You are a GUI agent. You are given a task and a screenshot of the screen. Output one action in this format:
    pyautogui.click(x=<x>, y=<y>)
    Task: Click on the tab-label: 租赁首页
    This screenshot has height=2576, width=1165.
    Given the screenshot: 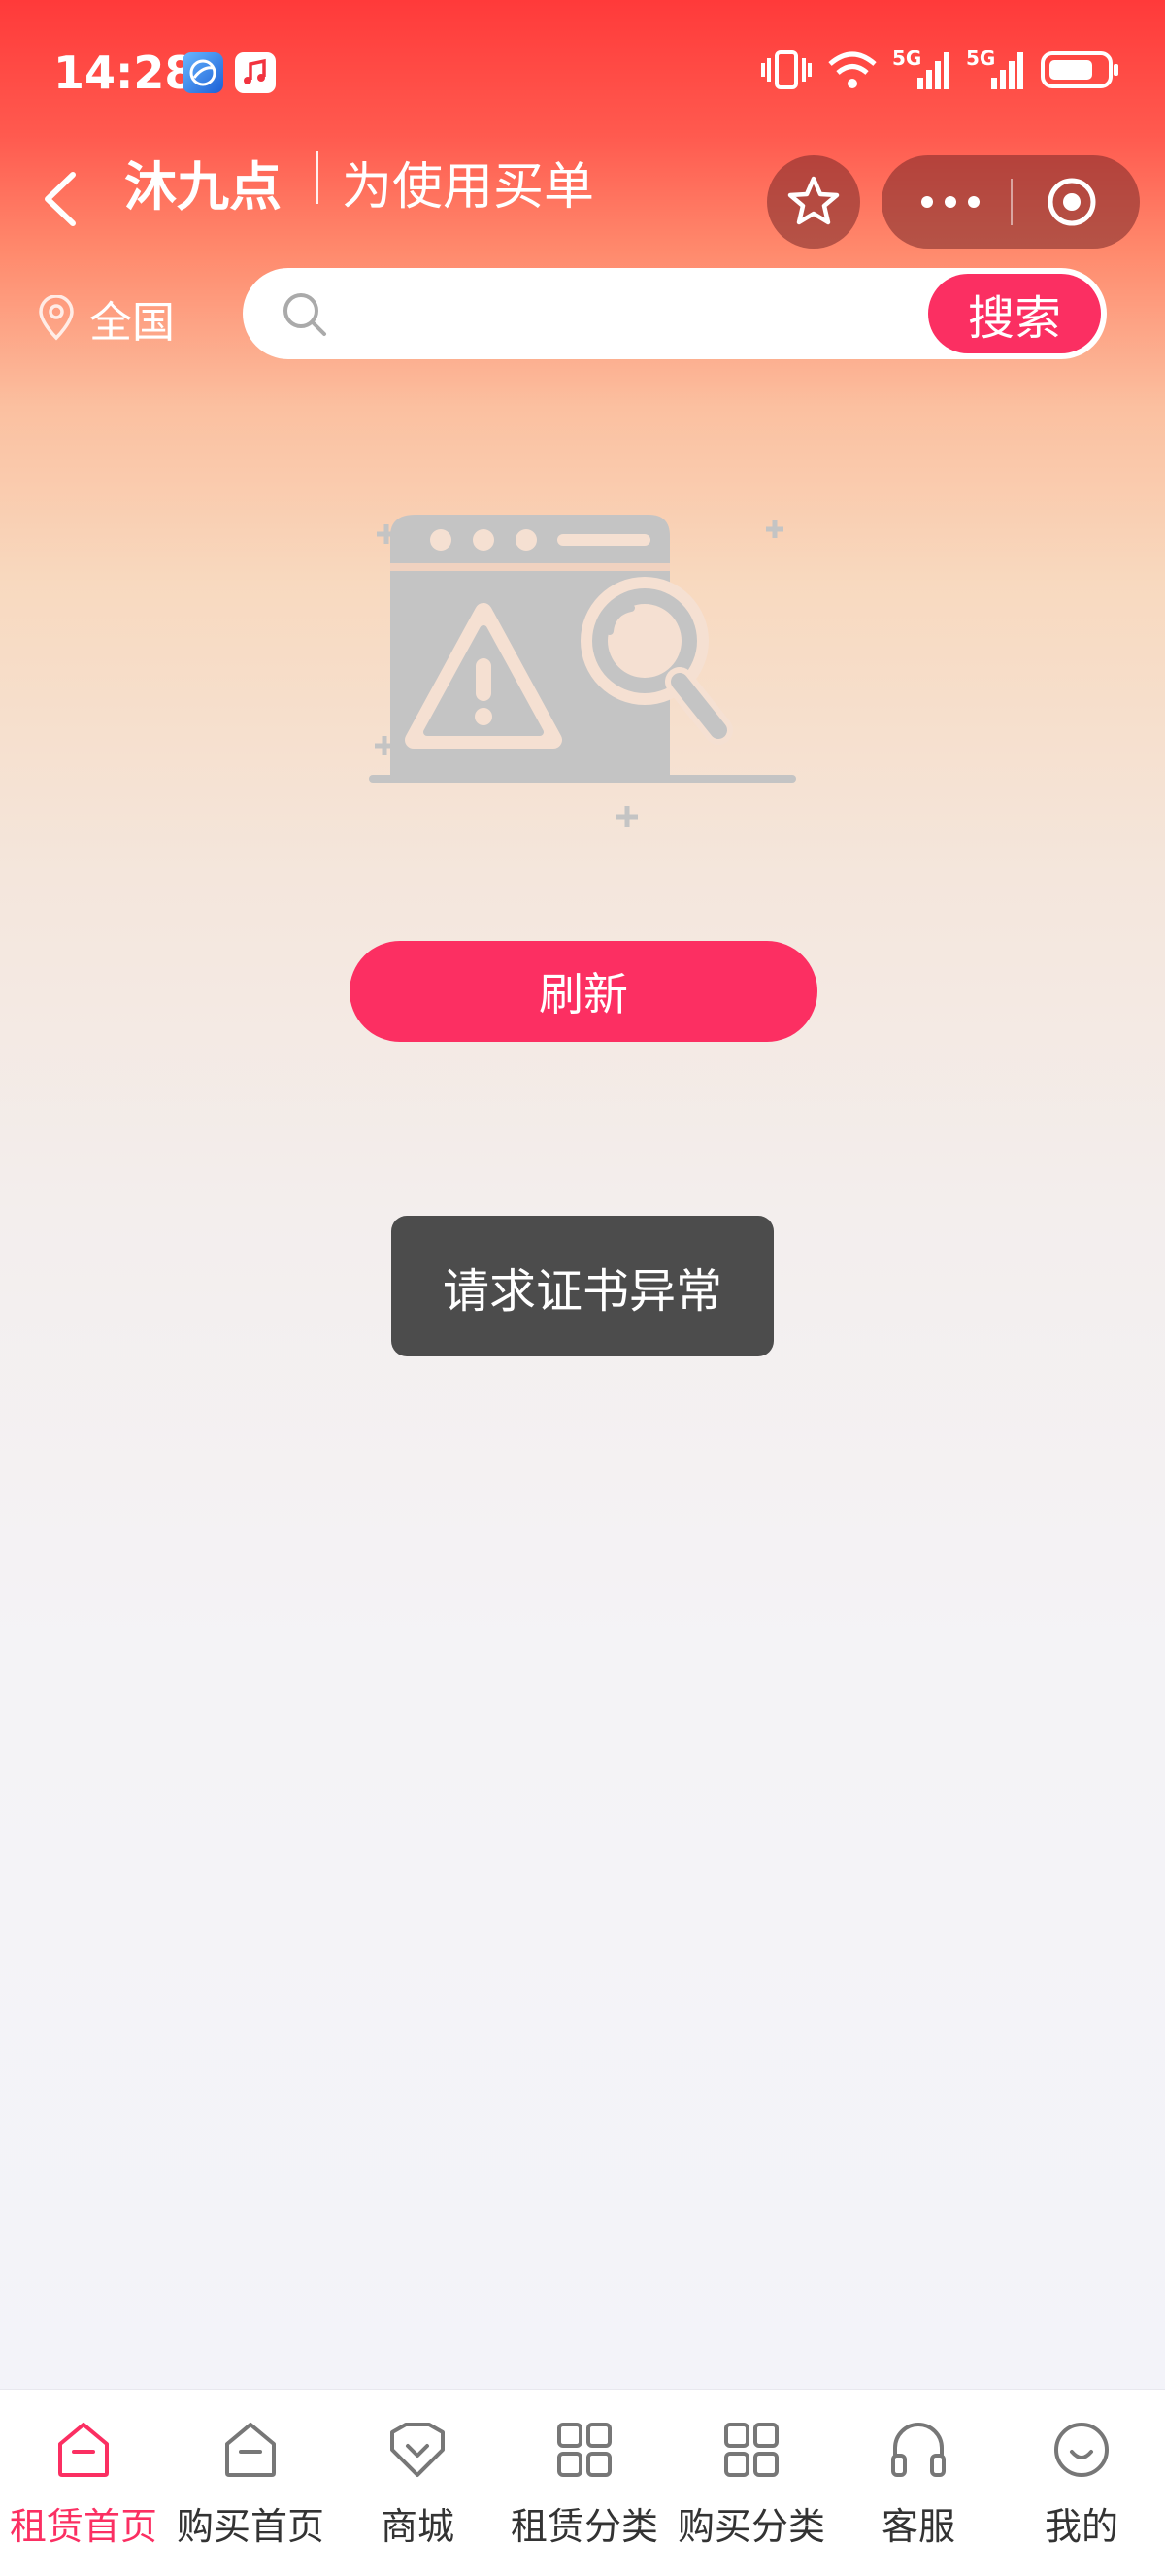 What is the action you would take?
    pyautogui.click(x=83, y=2527)
    